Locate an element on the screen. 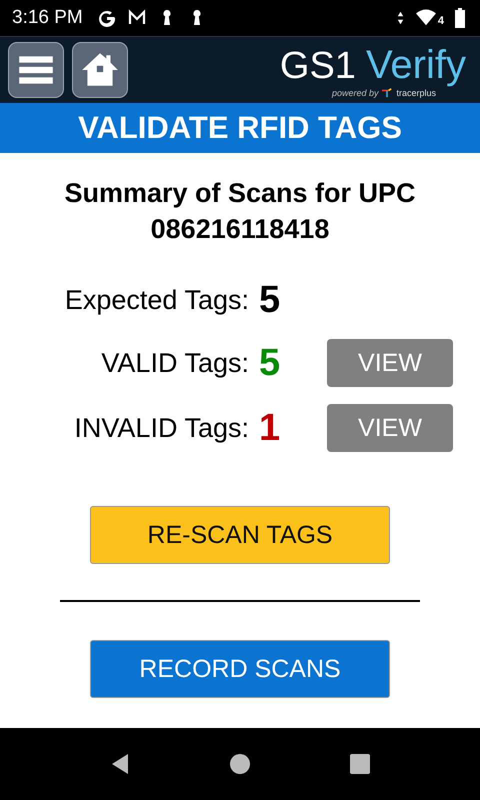 The height and width of the screenshot is (800, 480). count-label: Expected Tags: is located at coordinates (157, 300).